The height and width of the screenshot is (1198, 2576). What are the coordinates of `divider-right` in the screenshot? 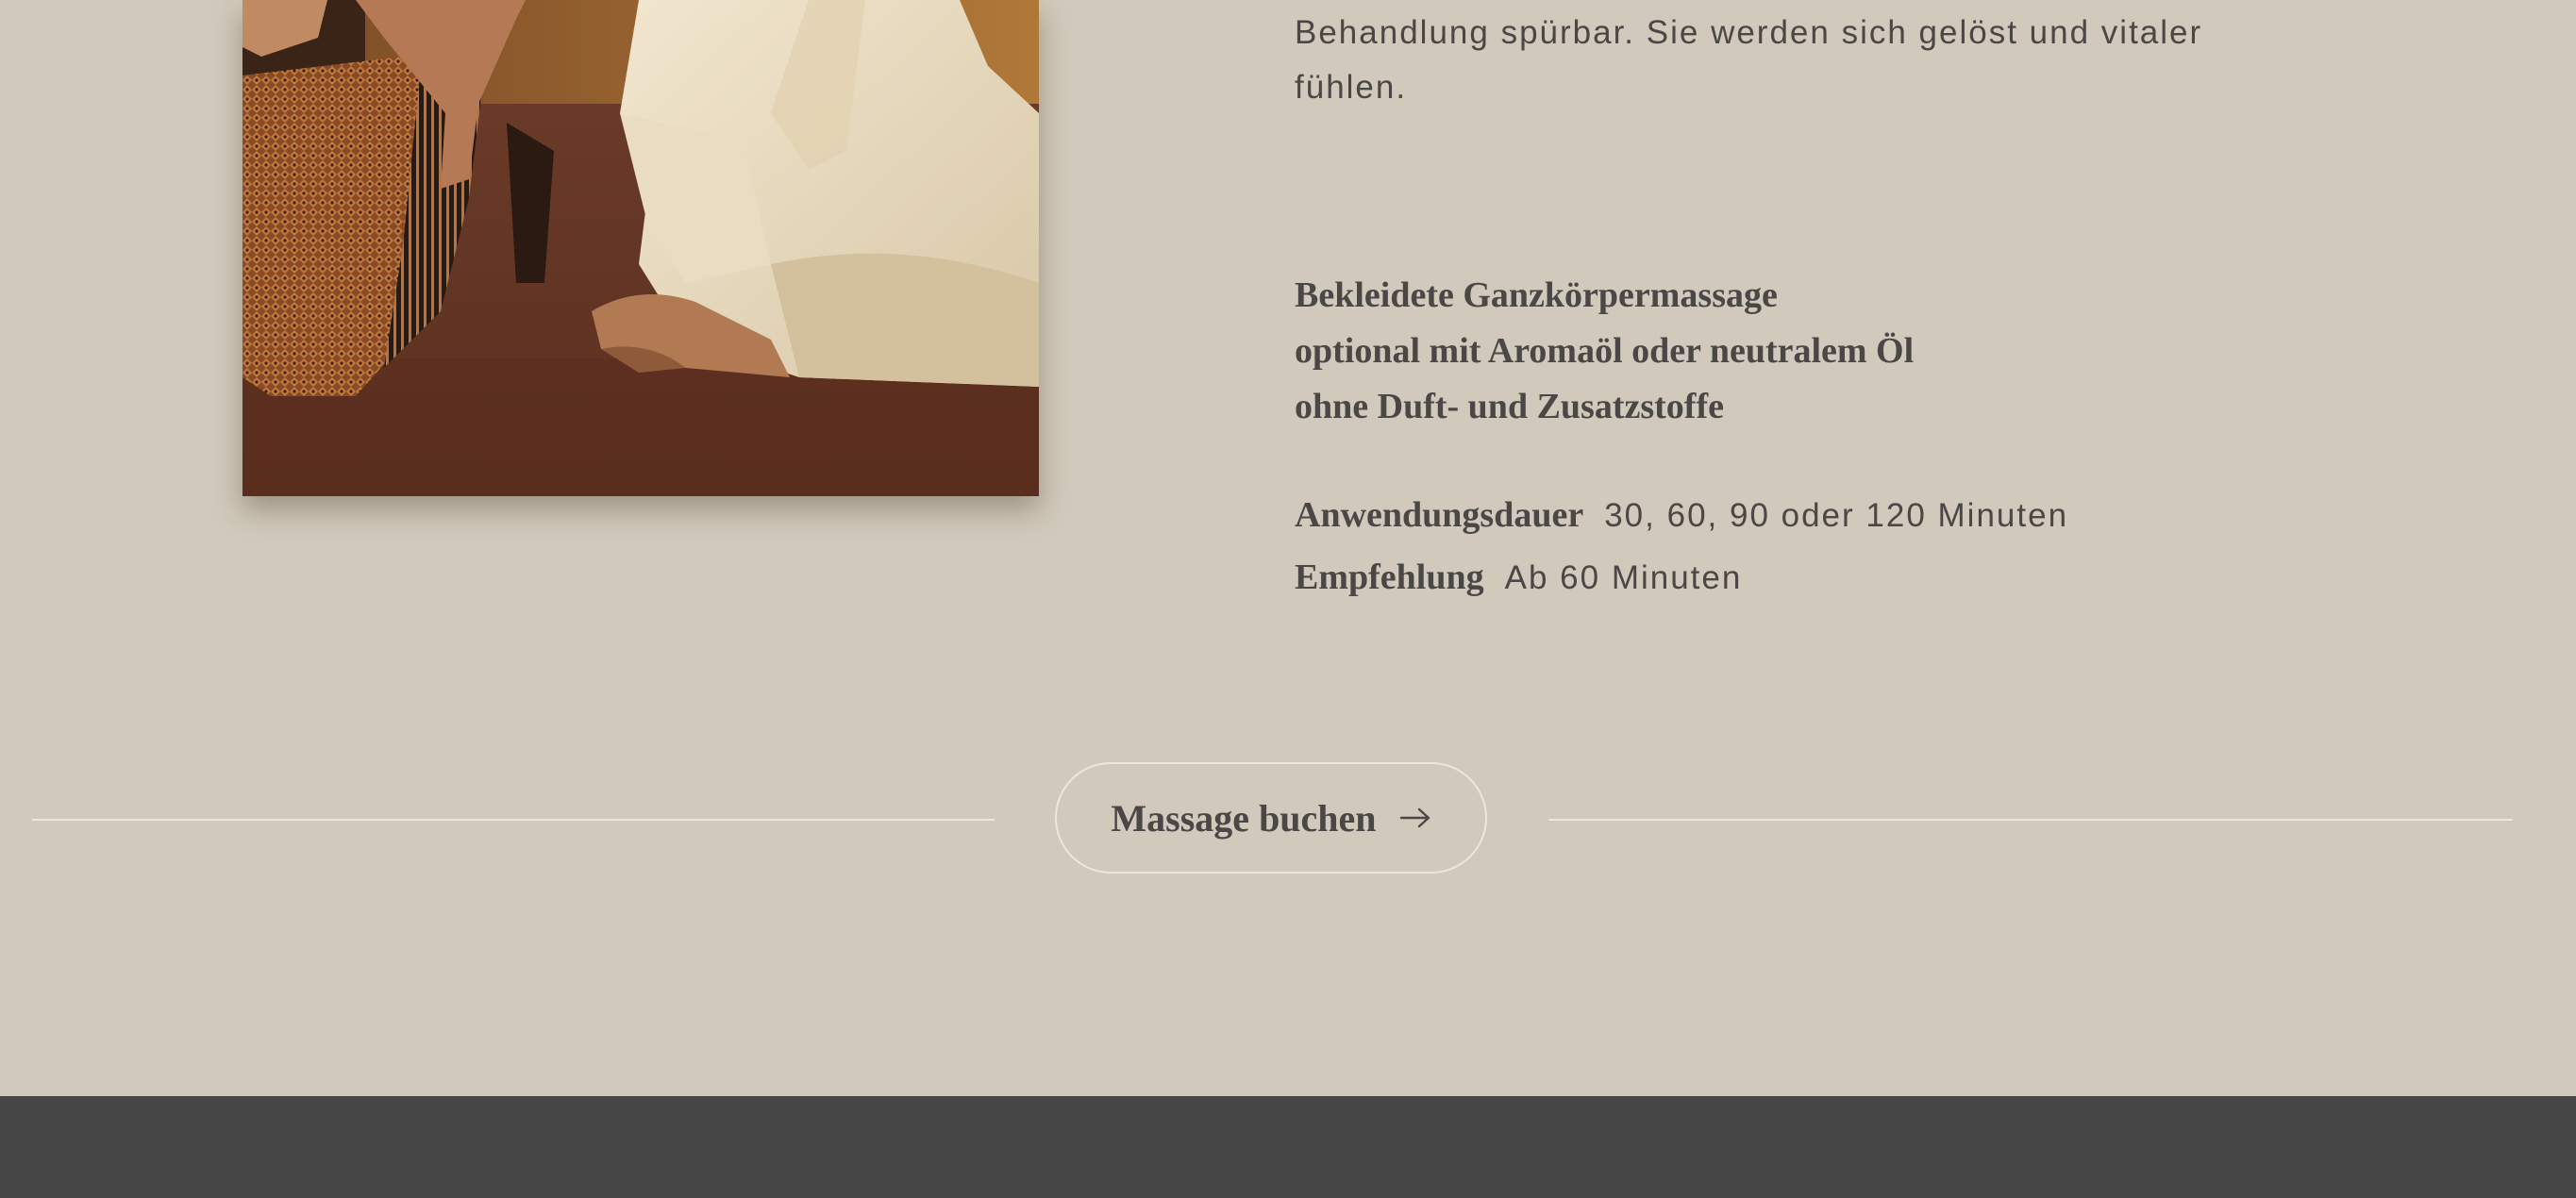 It's located at (2030, 820).